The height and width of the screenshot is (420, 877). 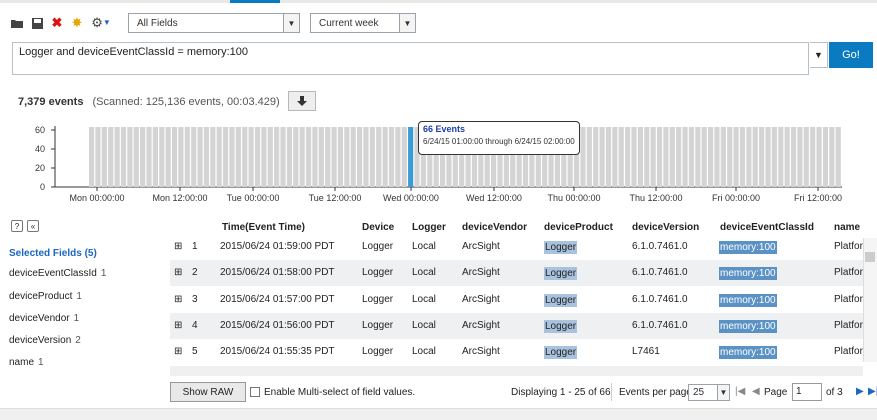 What do you see at coordinates (578, 227) in the screenshot?
I see `column-header-product: deviceProduct` at bounding box center [578, 227].